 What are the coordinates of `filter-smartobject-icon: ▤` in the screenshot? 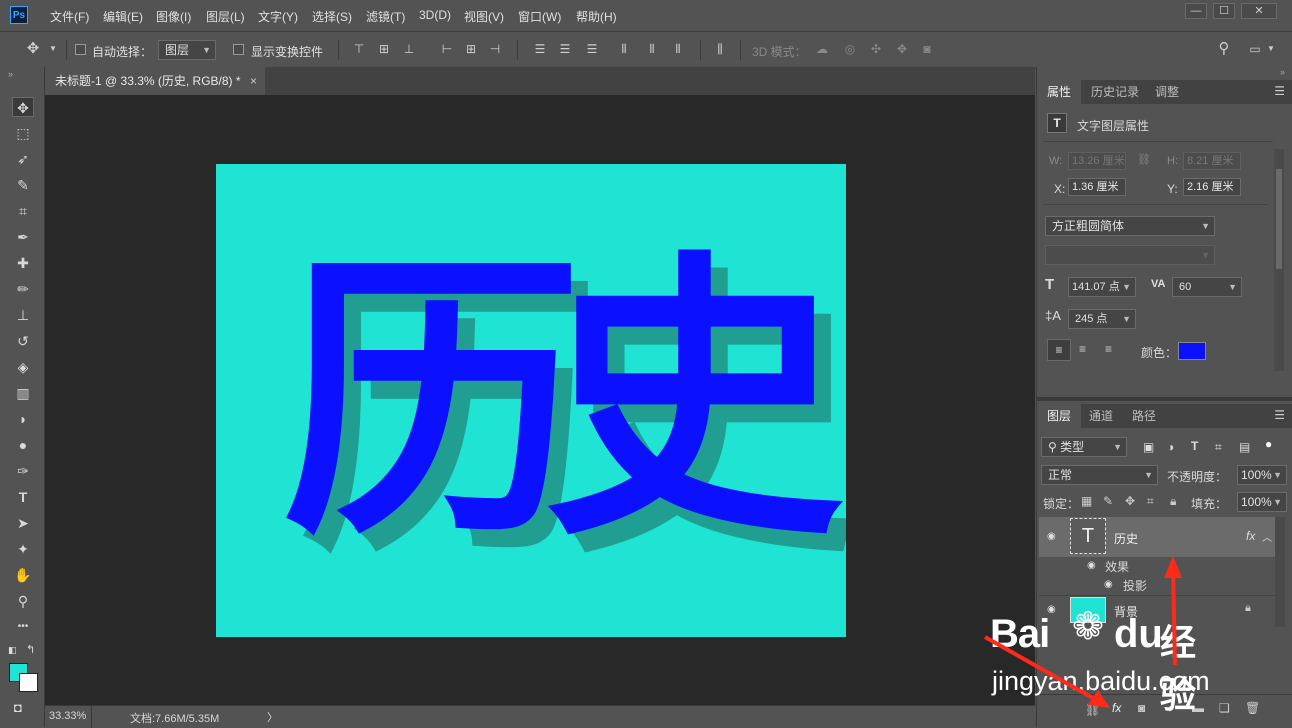 It's located at (1244, 447).